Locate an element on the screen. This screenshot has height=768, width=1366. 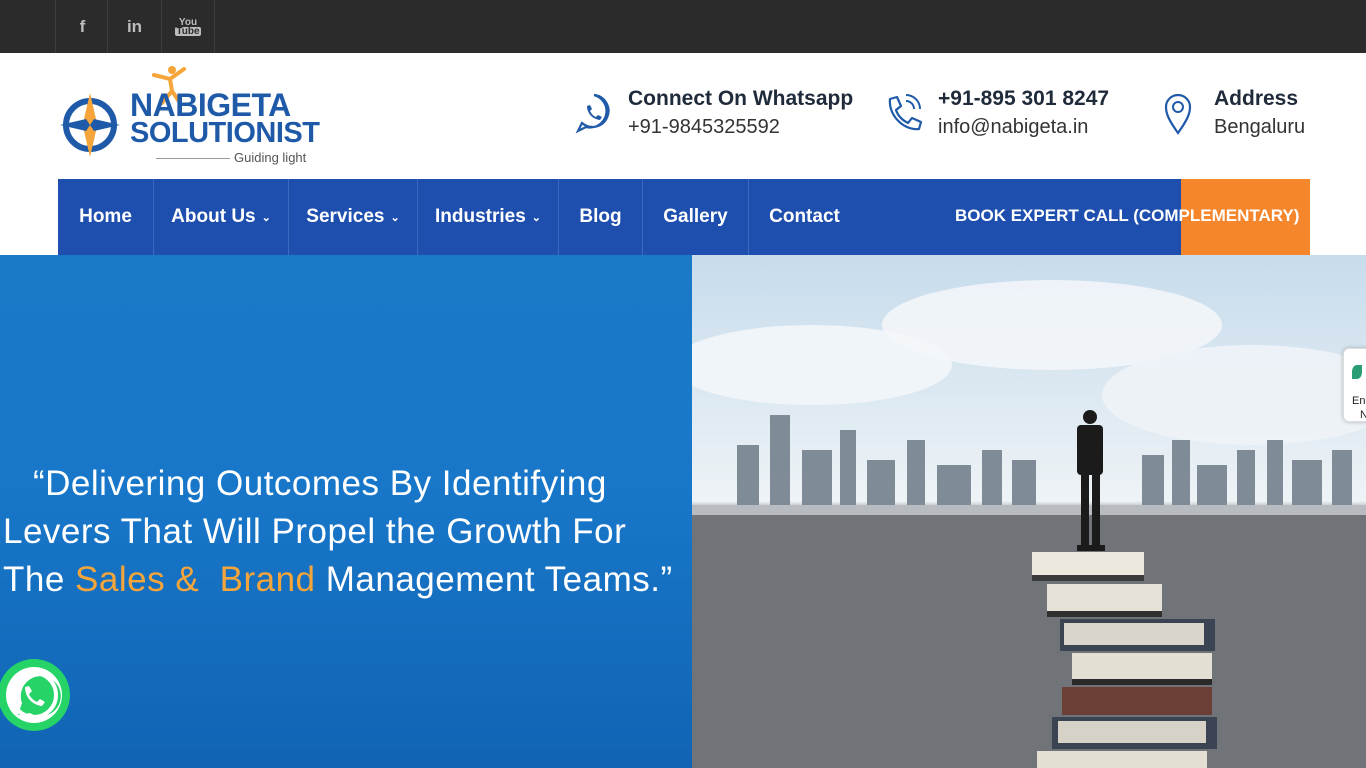
facebook-link: f is located at coordinates (82, 26).